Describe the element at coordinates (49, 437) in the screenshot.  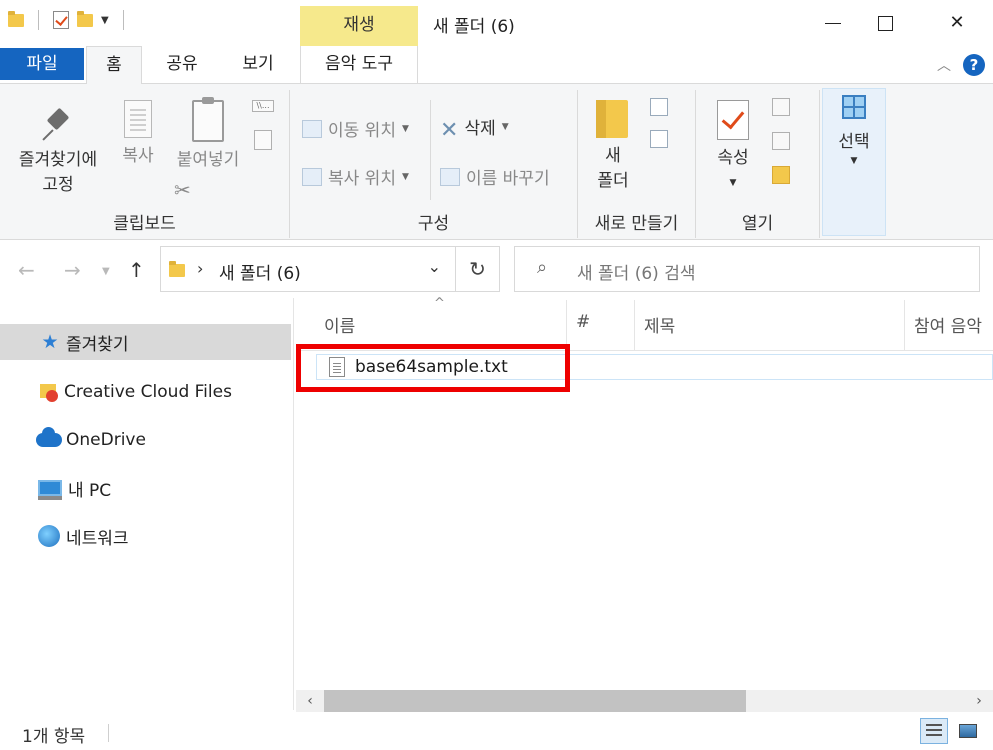
I see `onedrive-icon` at that location.